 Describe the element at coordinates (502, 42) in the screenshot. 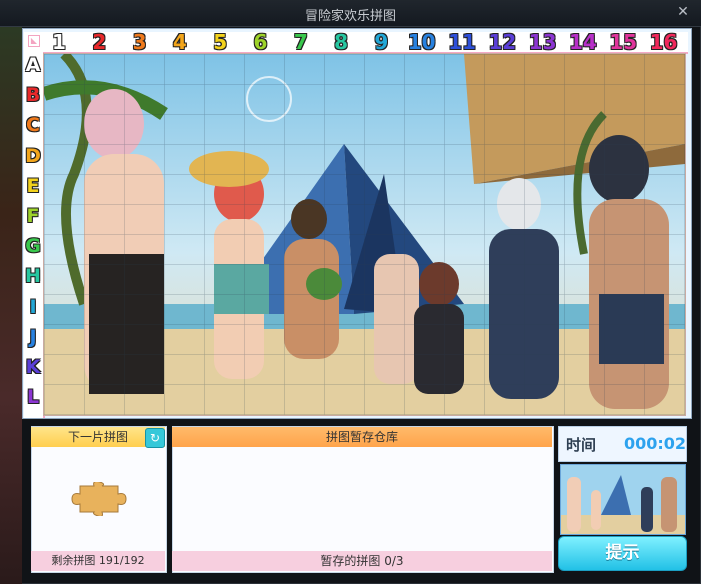

I see `column-number: 12` at that location.